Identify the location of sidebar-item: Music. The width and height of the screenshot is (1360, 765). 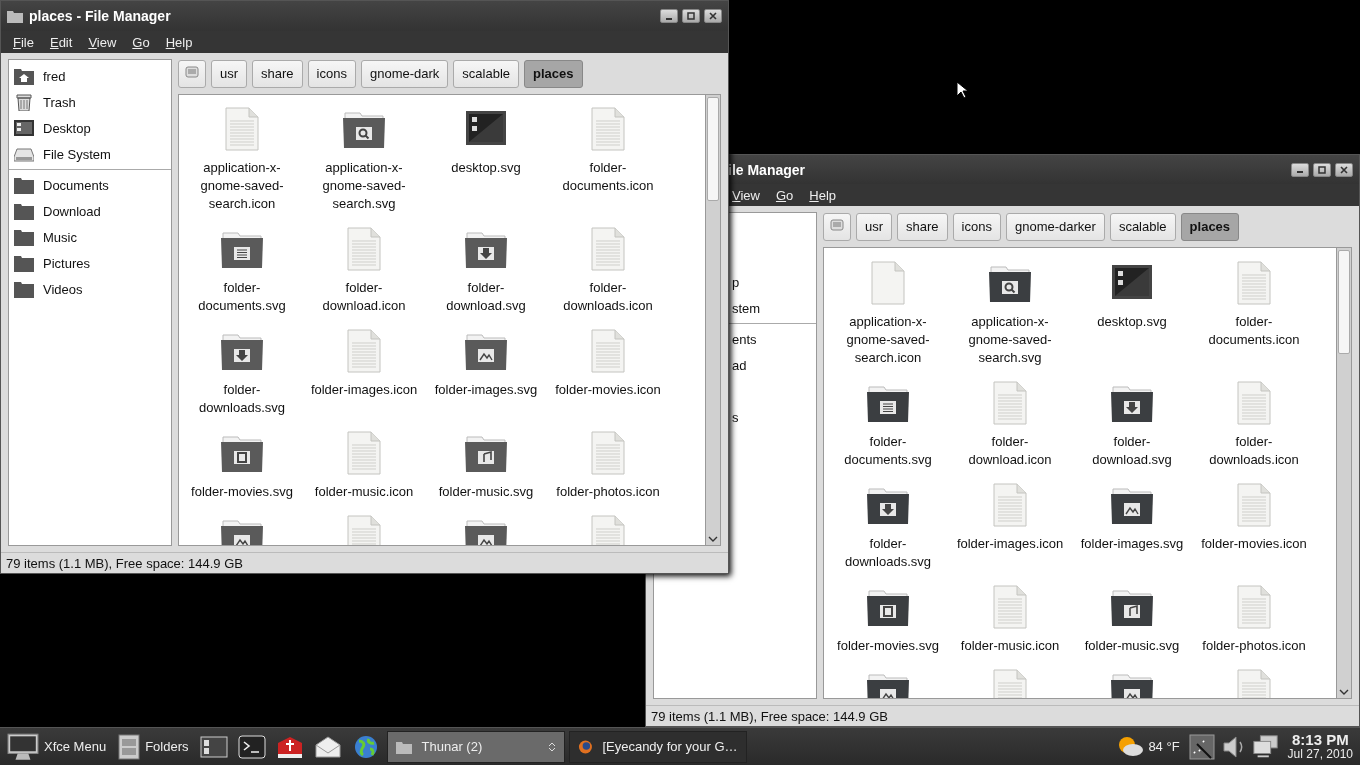
(90, 237).